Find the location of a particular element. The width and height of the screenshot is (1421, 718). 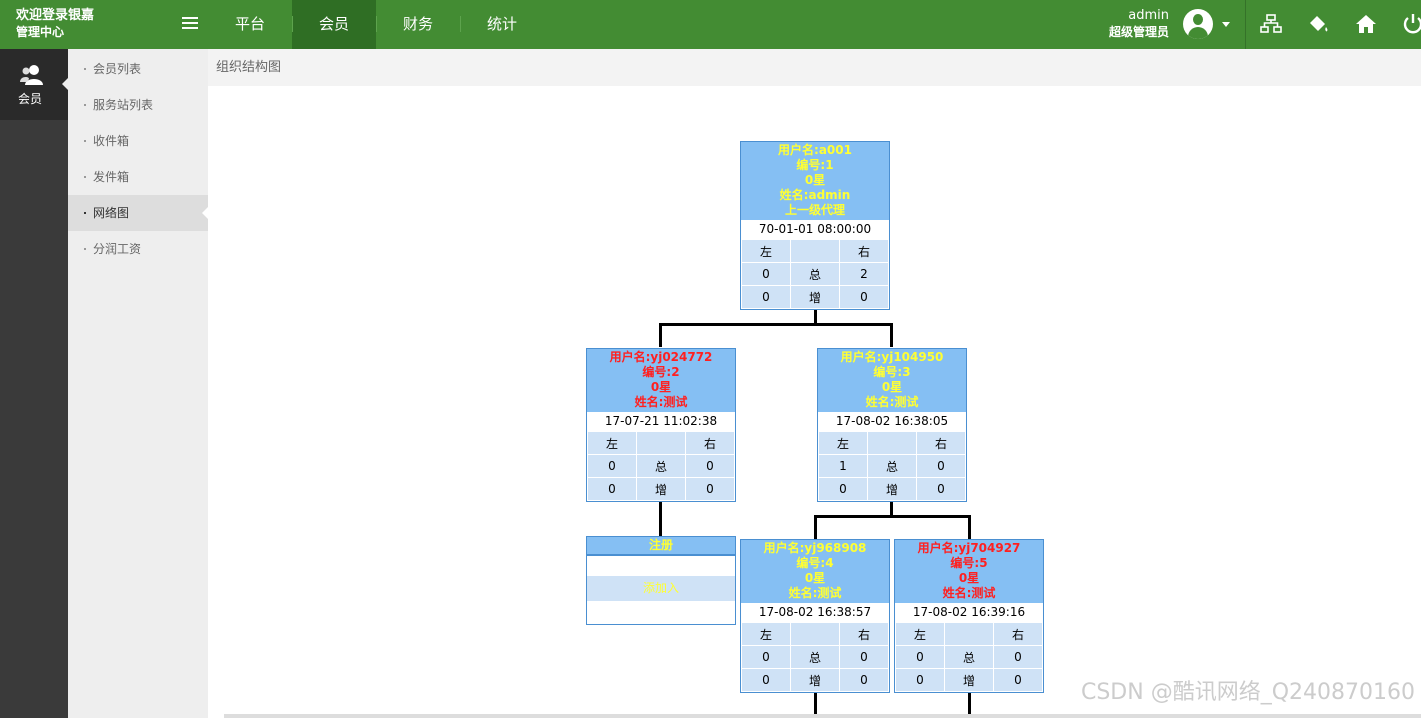

submenu-item-label: 会员列表 is located at coordinates (117, 69).